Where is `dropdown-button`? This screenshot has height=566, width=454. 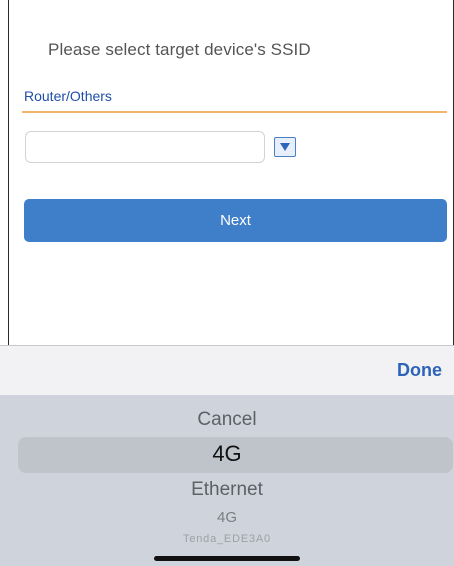
dropdown-button is located at coordinates (285, 147).